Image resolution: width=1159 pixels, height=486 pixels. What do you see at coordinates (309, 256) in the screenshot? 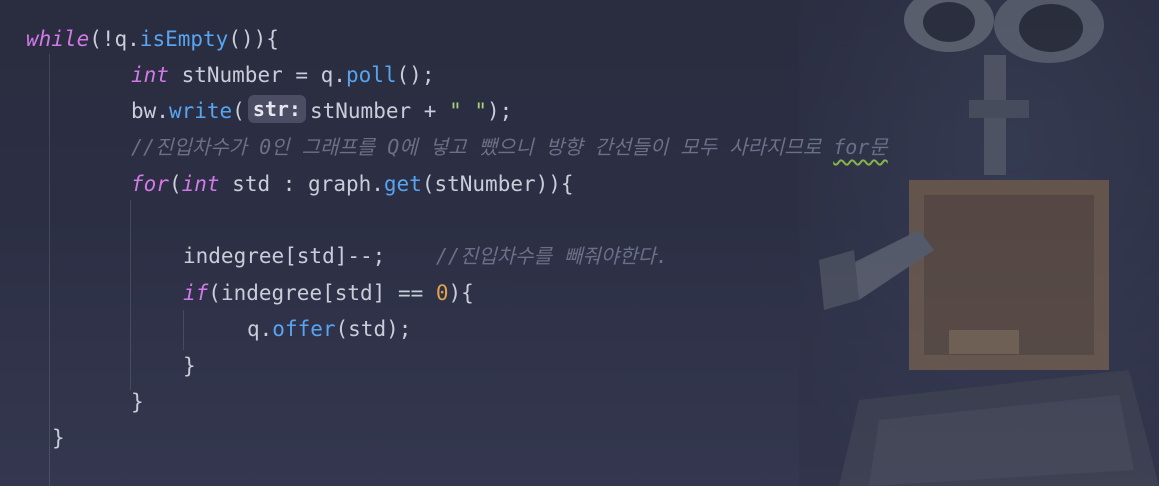
I see `code-text: indegree[std]--;` at bounding box center [309, 256].